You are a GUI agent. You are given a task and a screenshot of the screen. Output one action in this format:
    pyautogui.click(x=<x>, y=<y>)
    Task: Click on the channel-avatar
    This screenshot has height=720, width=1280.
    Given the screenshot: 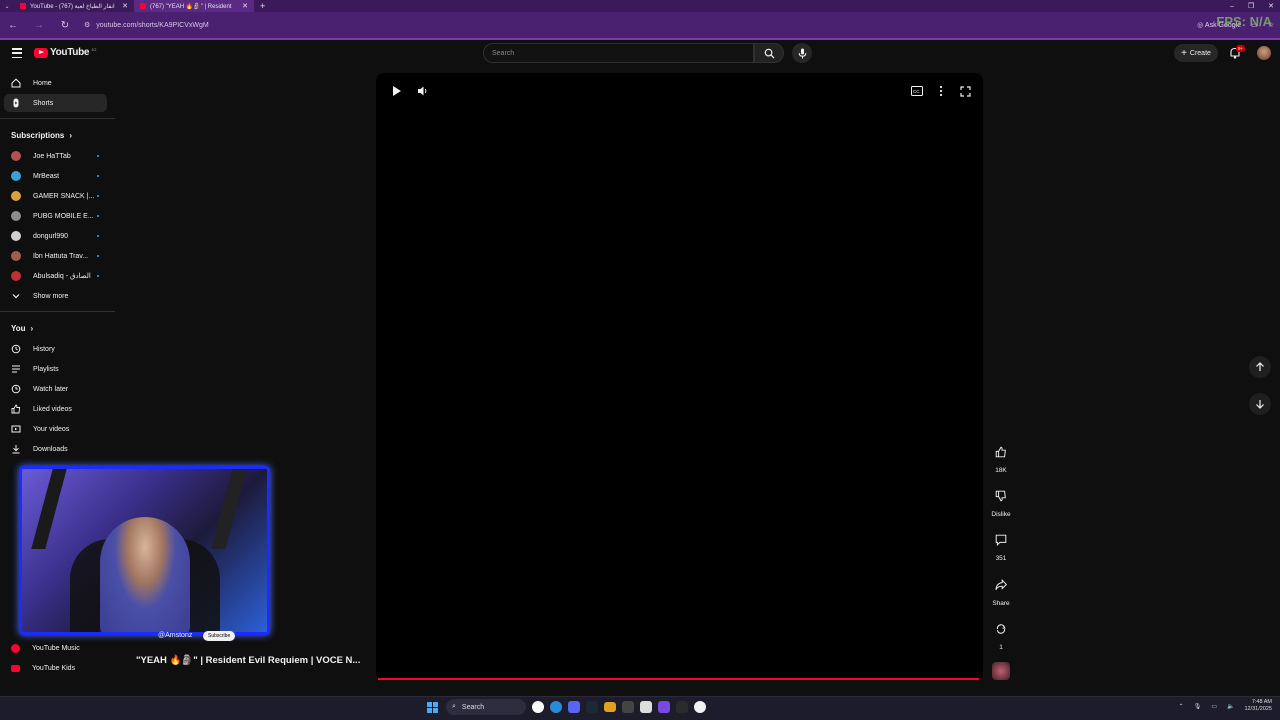 What is the action you would take?
    pyautogui.click(x=16, y=176)
    